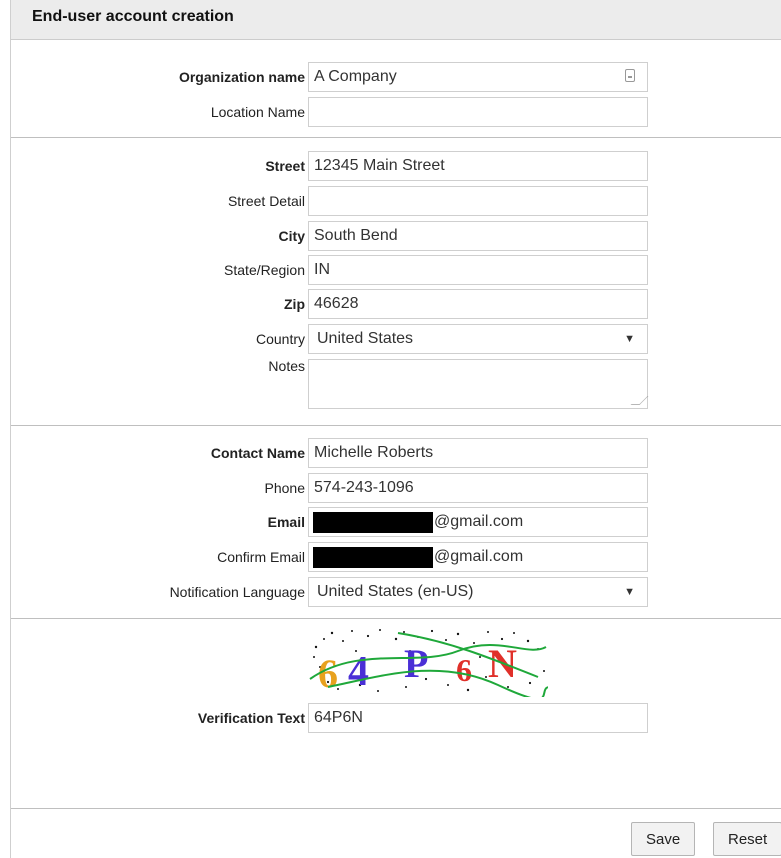 Image resolution: width=781 pixels, height=858 pixels. What do you see at coordinates (237, 592) in the screenshot?
I see `language-label: Notification Language` at bounding box center [237, 592].